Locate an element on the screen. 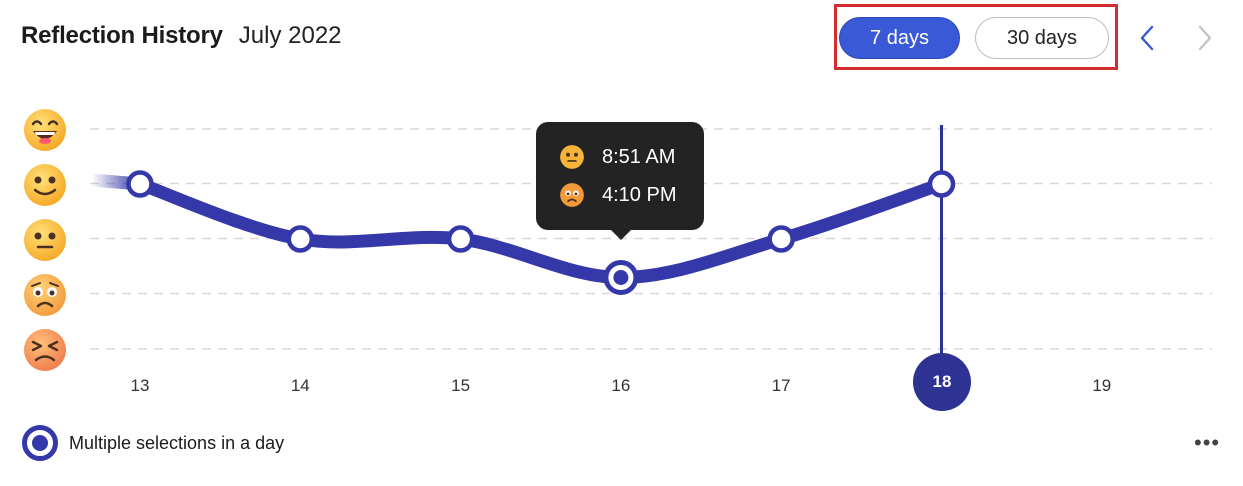 The image size is (1243, 486). legend-label: Multiple selections in a day is located at coordinates (177, 442).